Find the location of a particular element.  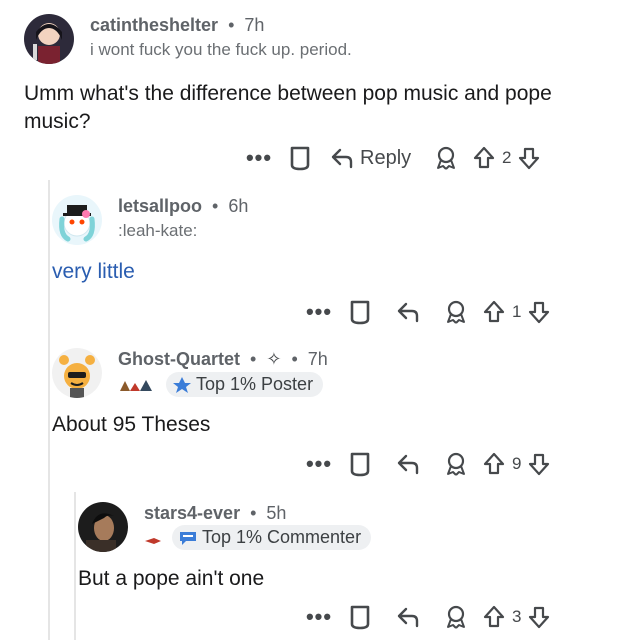

vote-score: 9 is located at coordinates (517, 463).